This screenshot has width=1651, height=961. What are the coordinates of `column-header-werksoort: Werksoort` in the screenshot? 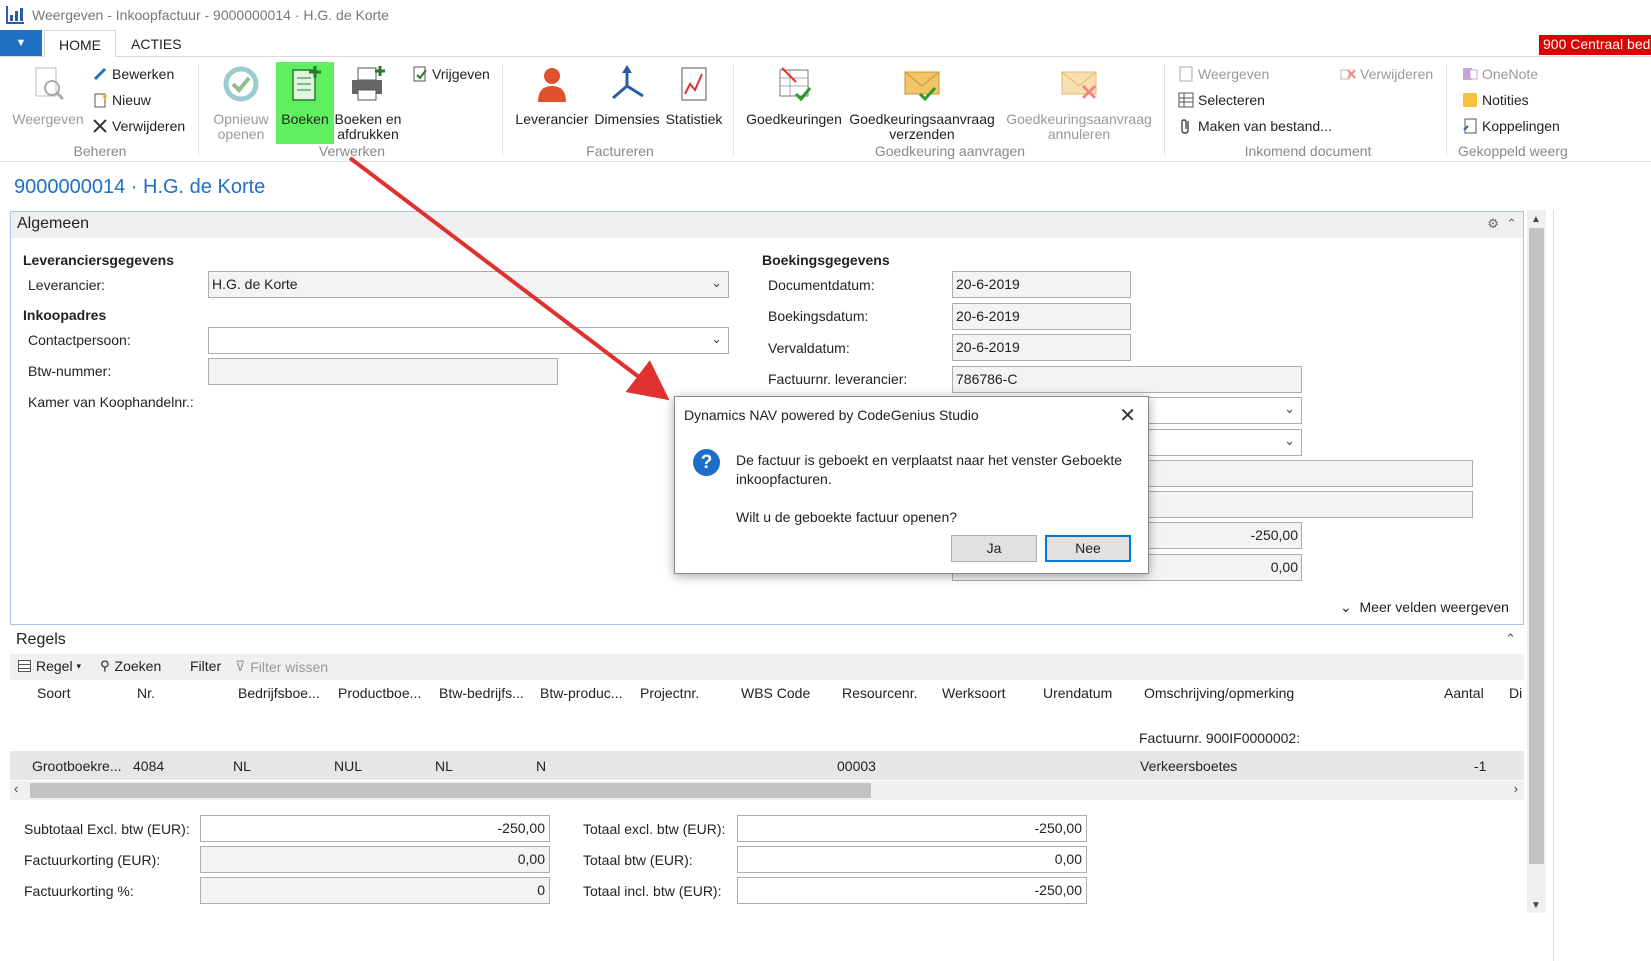 It's located at (974, 693).